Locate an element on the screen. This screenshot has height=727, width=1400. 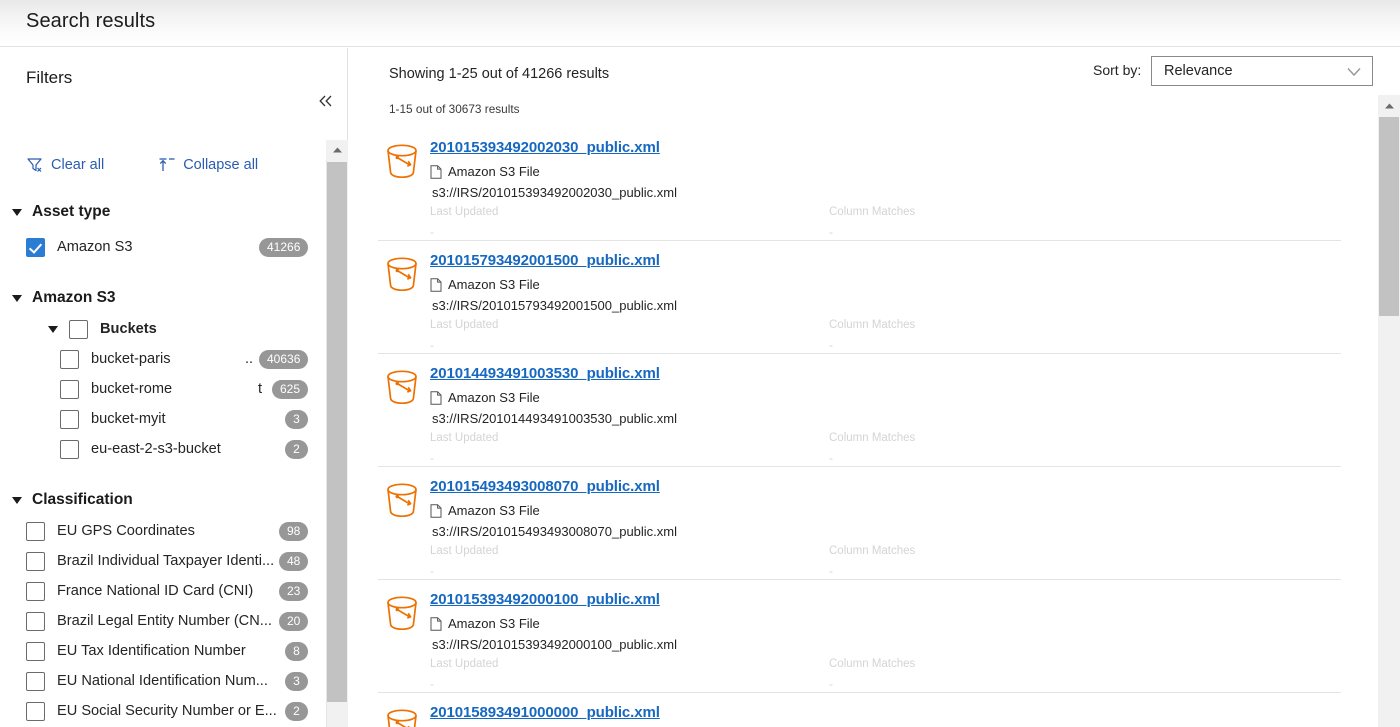
filter-option-row: bucket-paris.. 40636 is located at coordinates (163, 359).